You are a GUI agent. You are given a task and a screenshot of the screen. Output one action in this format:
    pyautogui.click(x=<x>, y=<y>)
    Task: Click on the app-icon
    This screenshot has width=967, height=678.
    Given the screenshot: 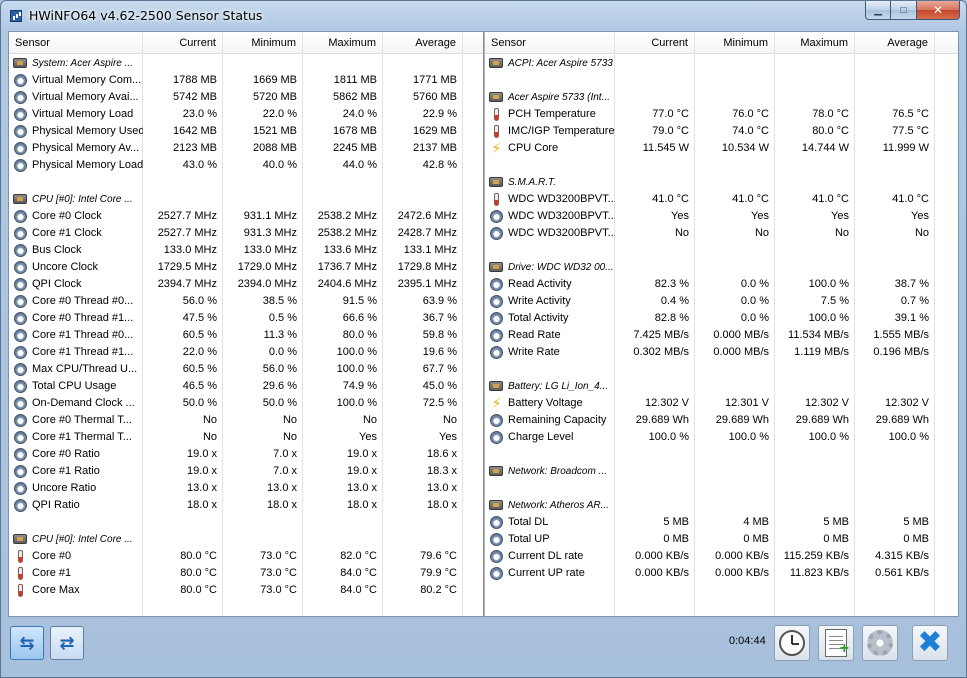 What is the action you would take?
    pyautogui.click(x=16, y=16)
    